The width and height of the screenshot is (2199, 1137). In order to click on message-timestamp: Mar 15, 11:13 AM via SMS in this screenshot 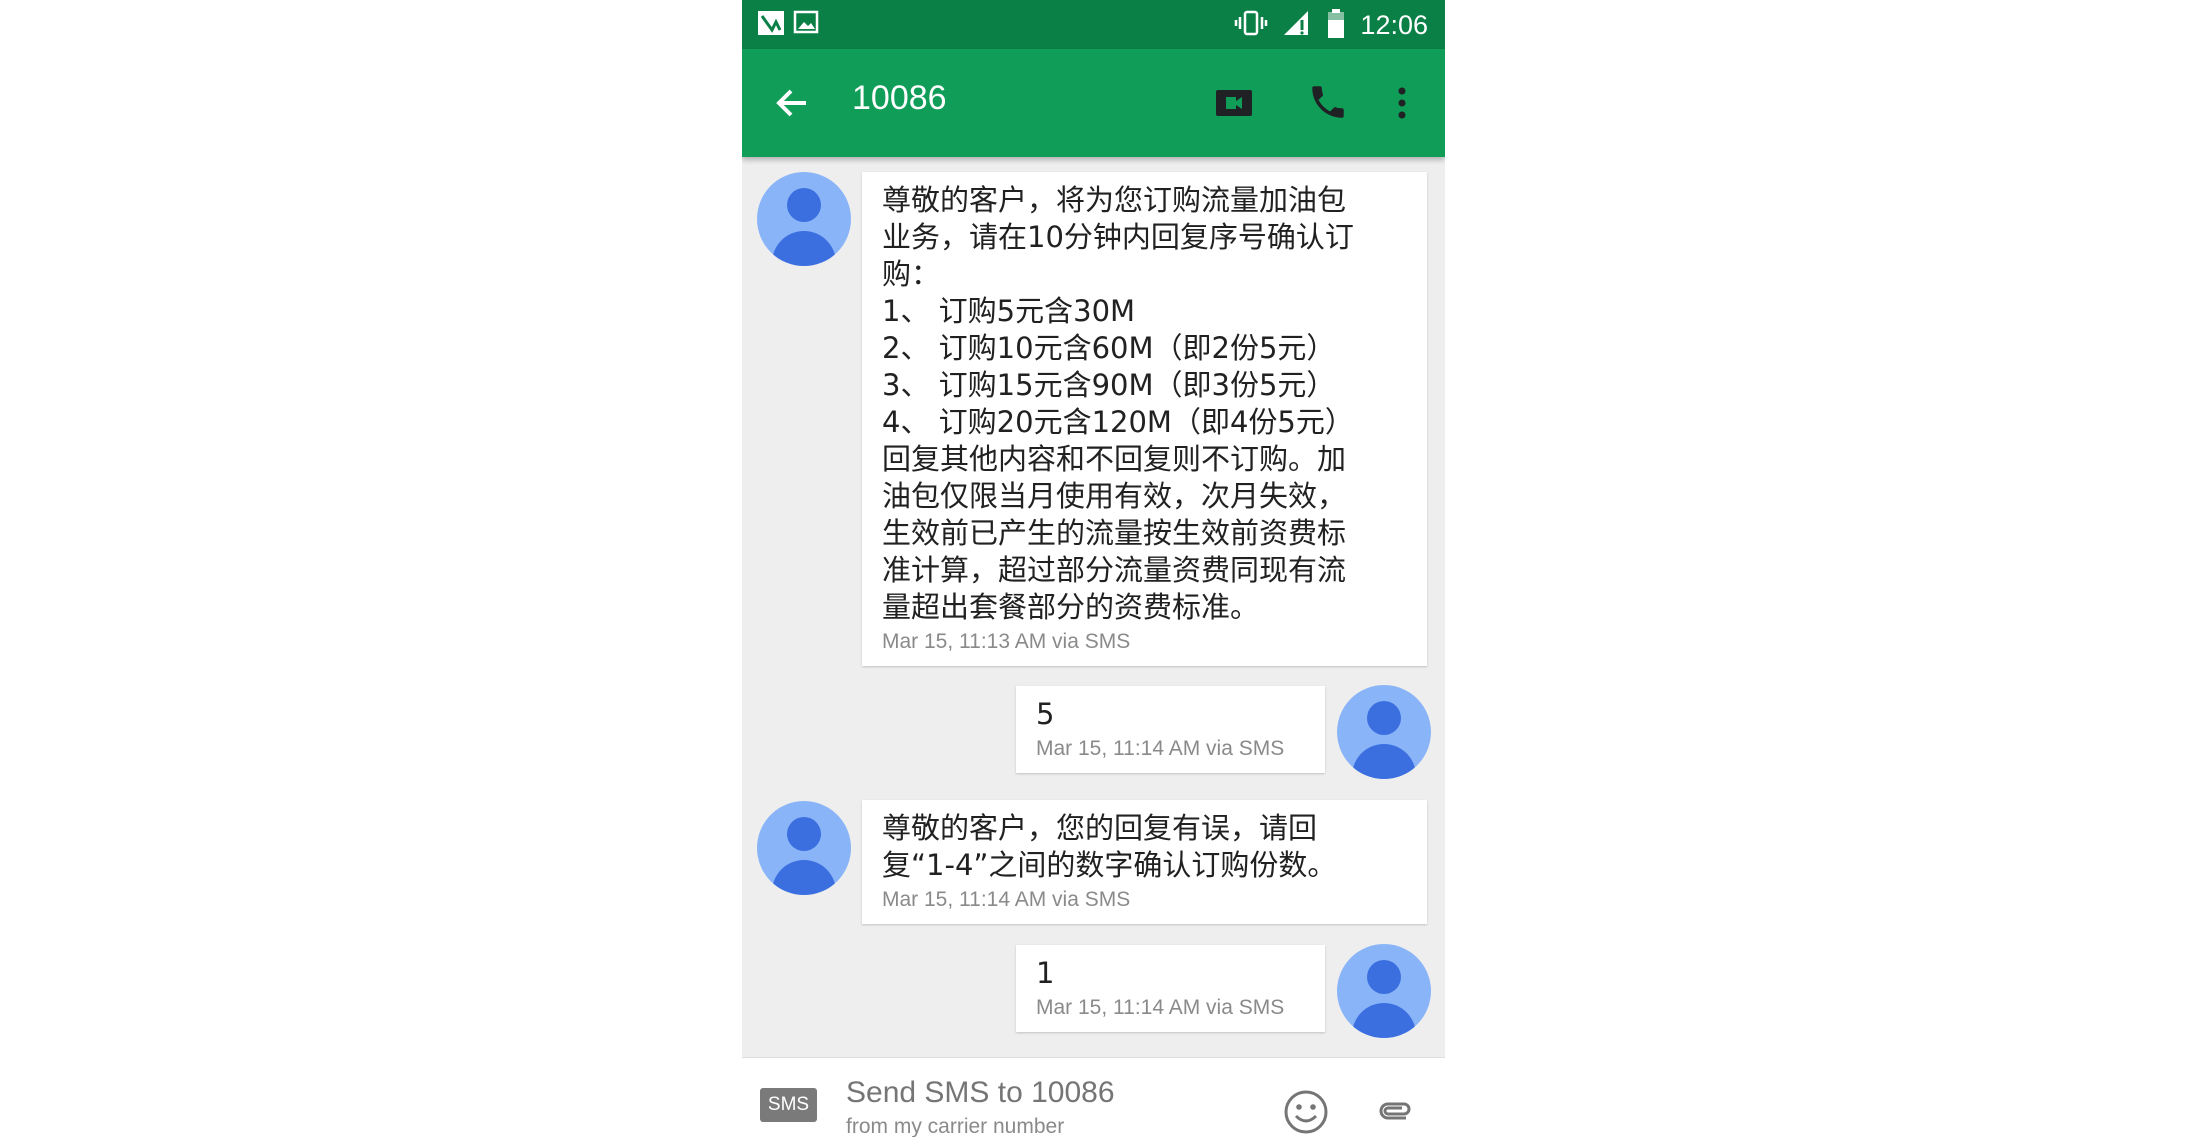, I will do `click(1006, 641)`.